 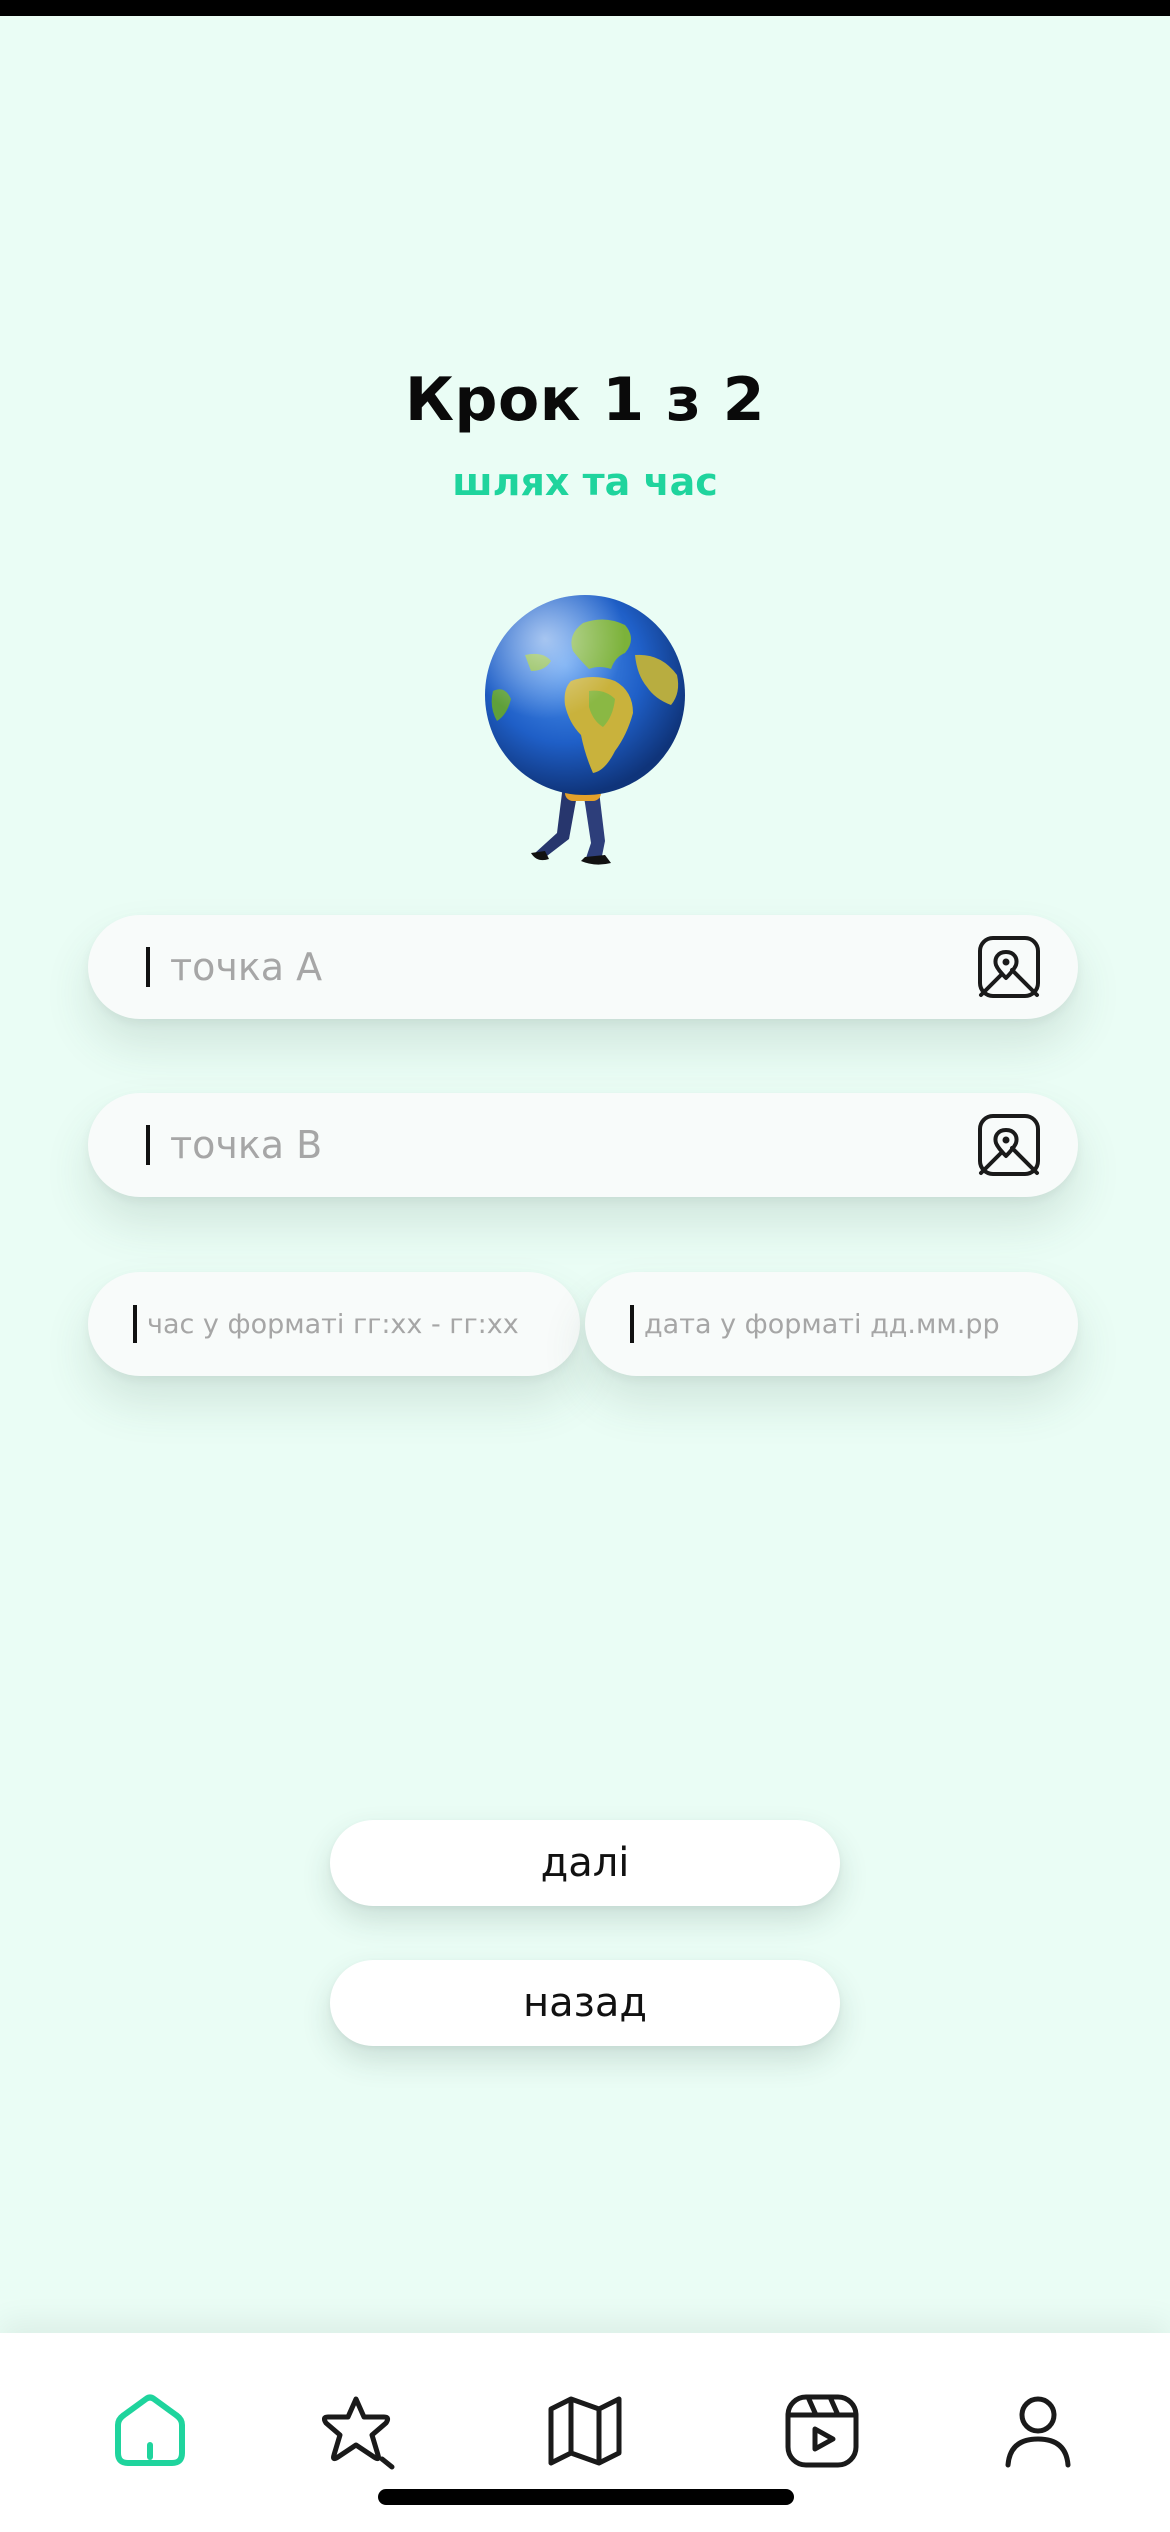 What do you see at coordinates (583, 967) in the screenshot?
I see `point-a-input: точка A` at bounding box center [583, 967].